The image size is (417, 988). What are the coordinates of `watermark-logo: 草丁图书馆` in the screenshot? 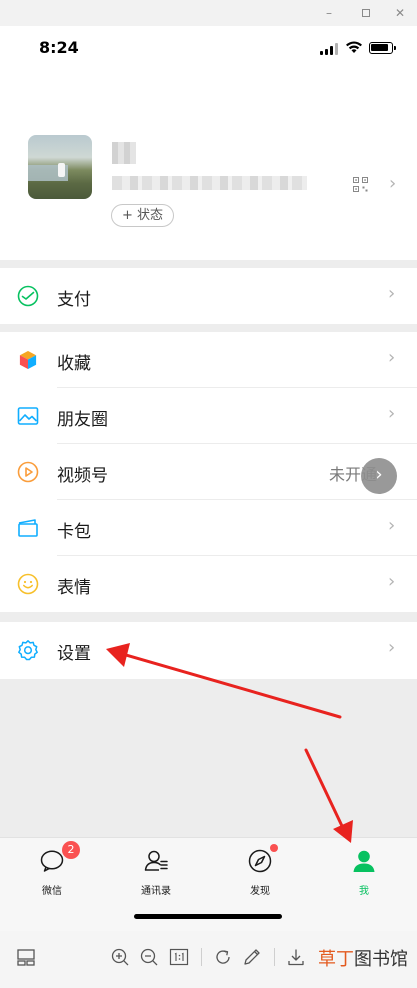 It's located at (363, 958).